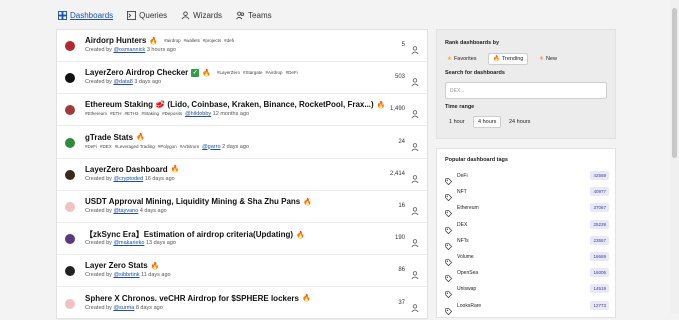 The image size is (679, 320). I want to click on terminal-icon, so click(132, 15).